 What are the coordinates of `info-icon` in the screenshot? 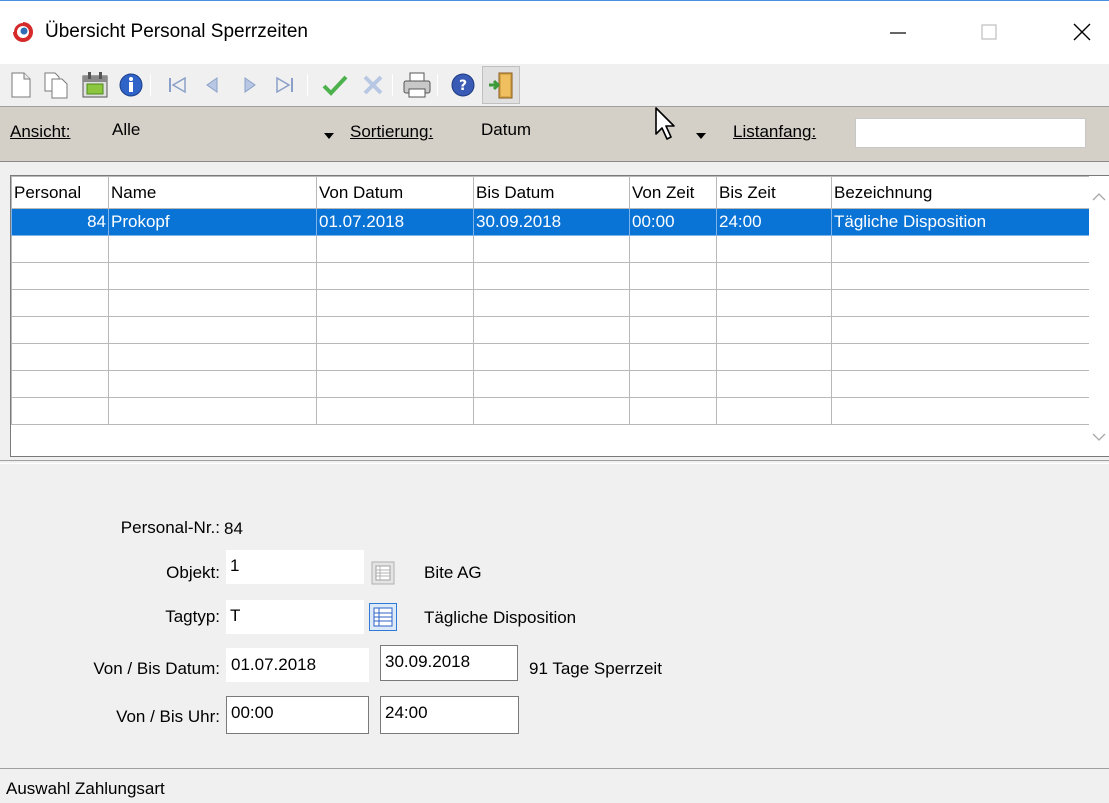 It's located at (131, 85).